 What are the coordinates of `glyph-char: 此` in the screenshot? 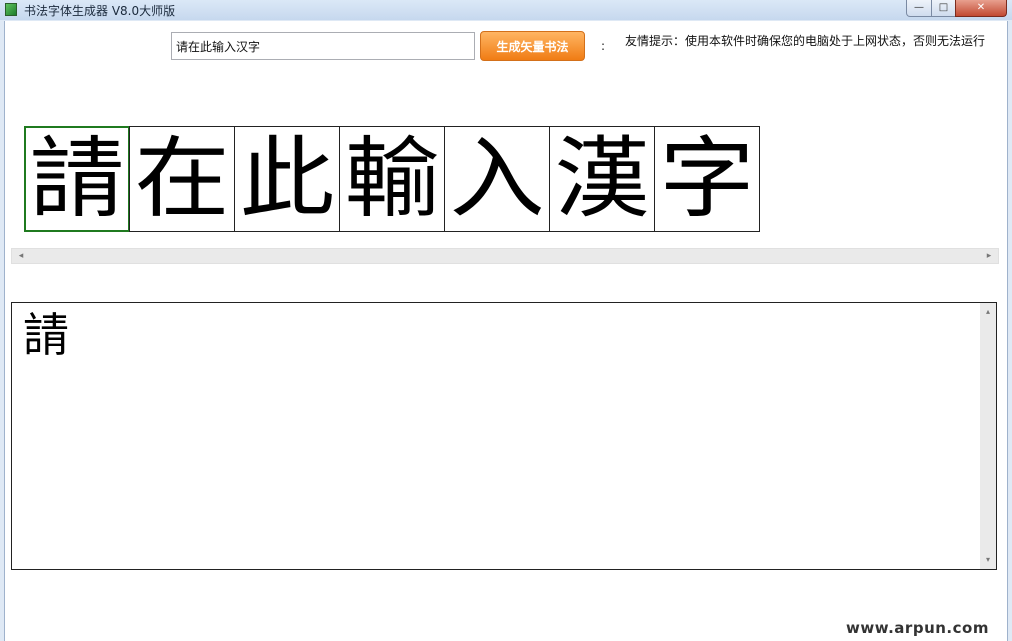 It's located at (287, 178).